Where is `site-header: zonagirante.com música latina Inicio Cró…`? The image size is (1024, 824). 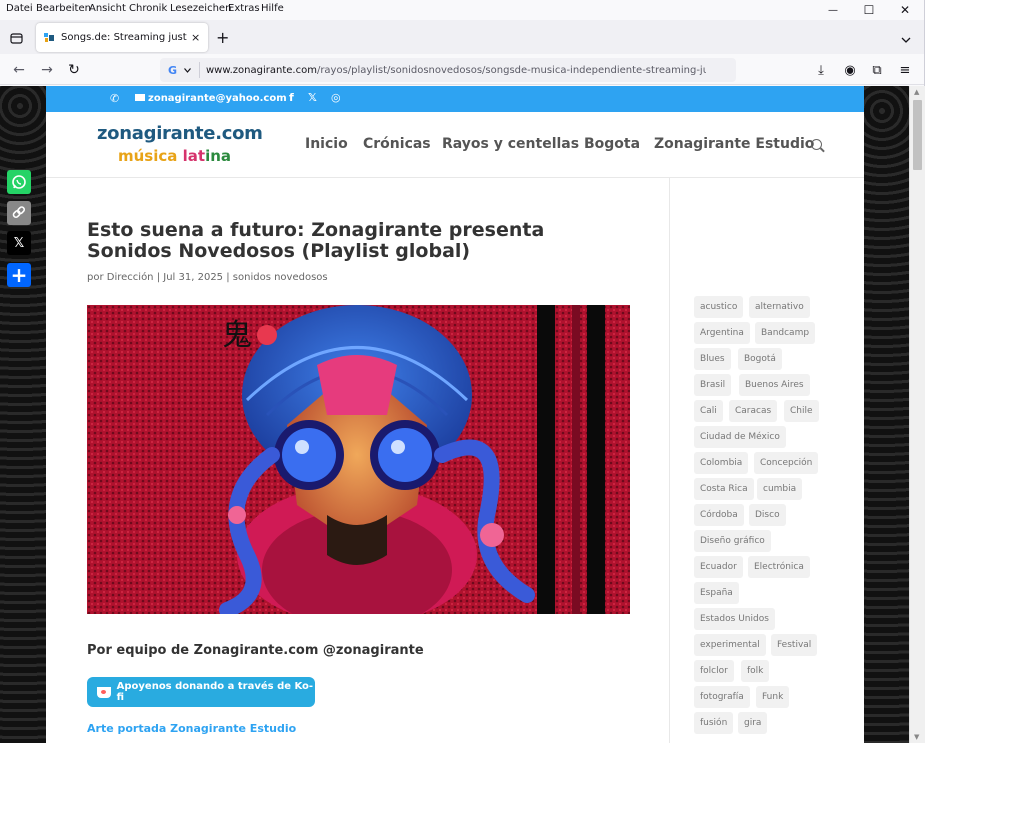
site-header: zonagirante.com música latina Inicio Cró… is located at coordinates (455, 145).